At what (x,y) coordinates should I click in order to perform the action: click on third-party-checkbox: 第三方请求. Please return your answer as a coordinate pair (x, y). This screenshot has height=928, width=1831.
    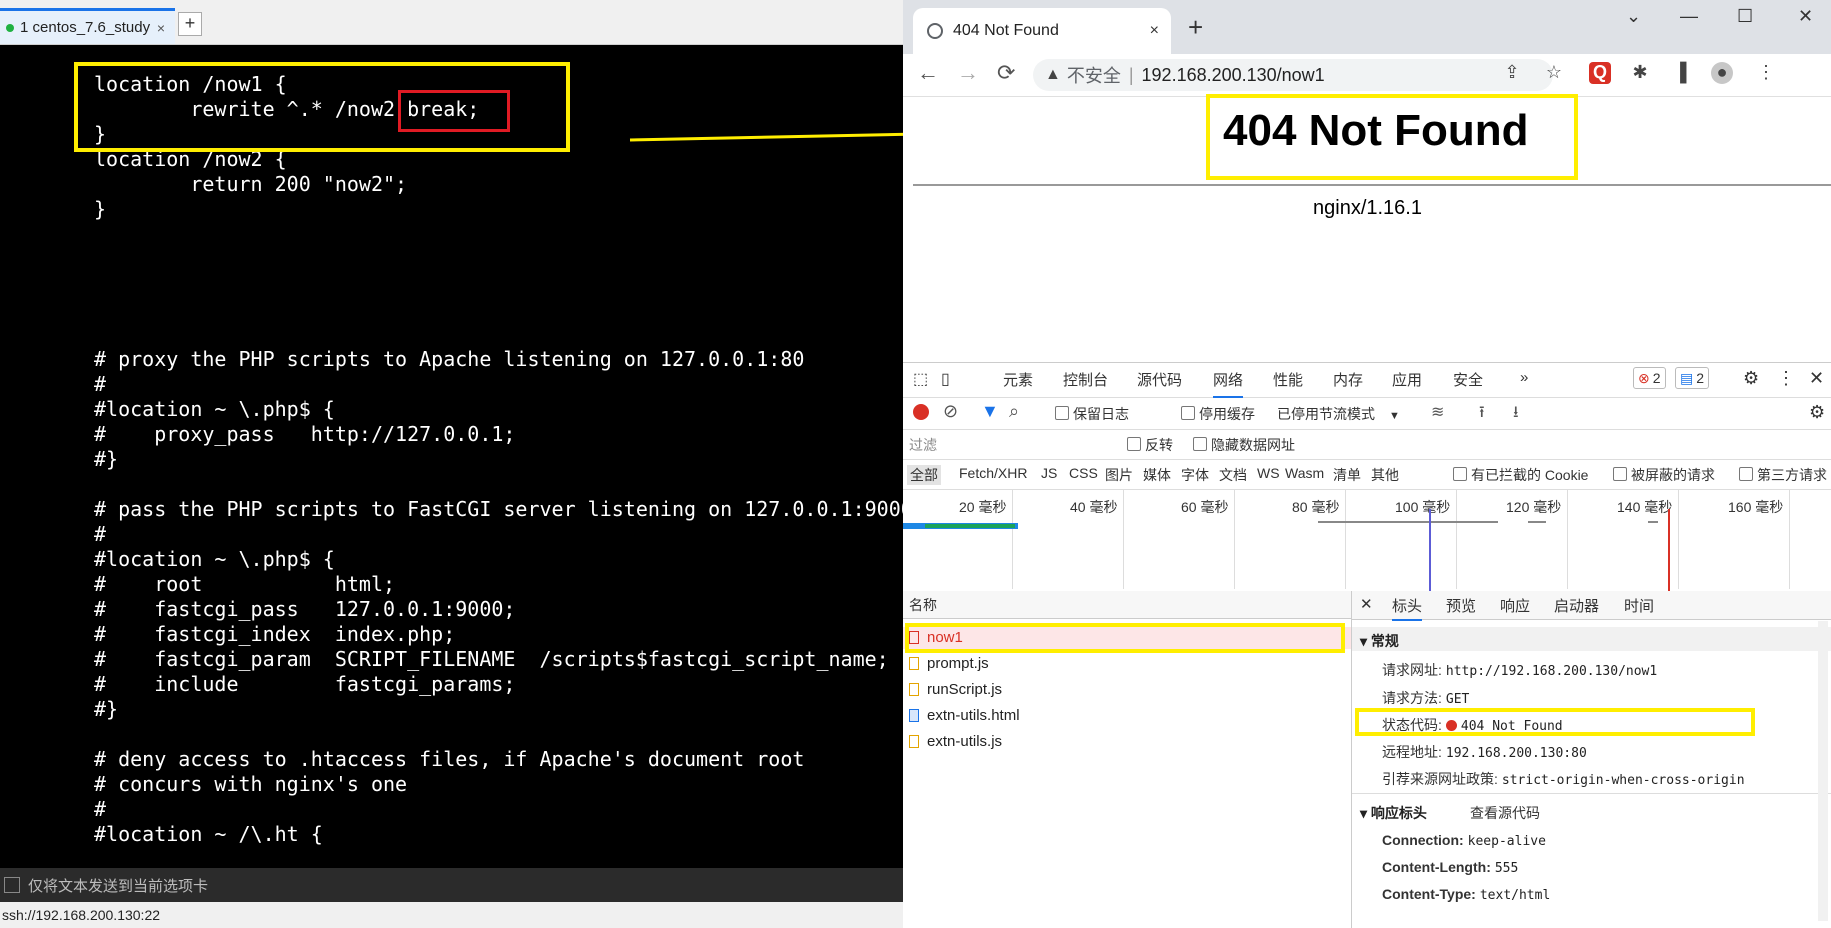
    Looking at the image, I should click on (1783, 475).